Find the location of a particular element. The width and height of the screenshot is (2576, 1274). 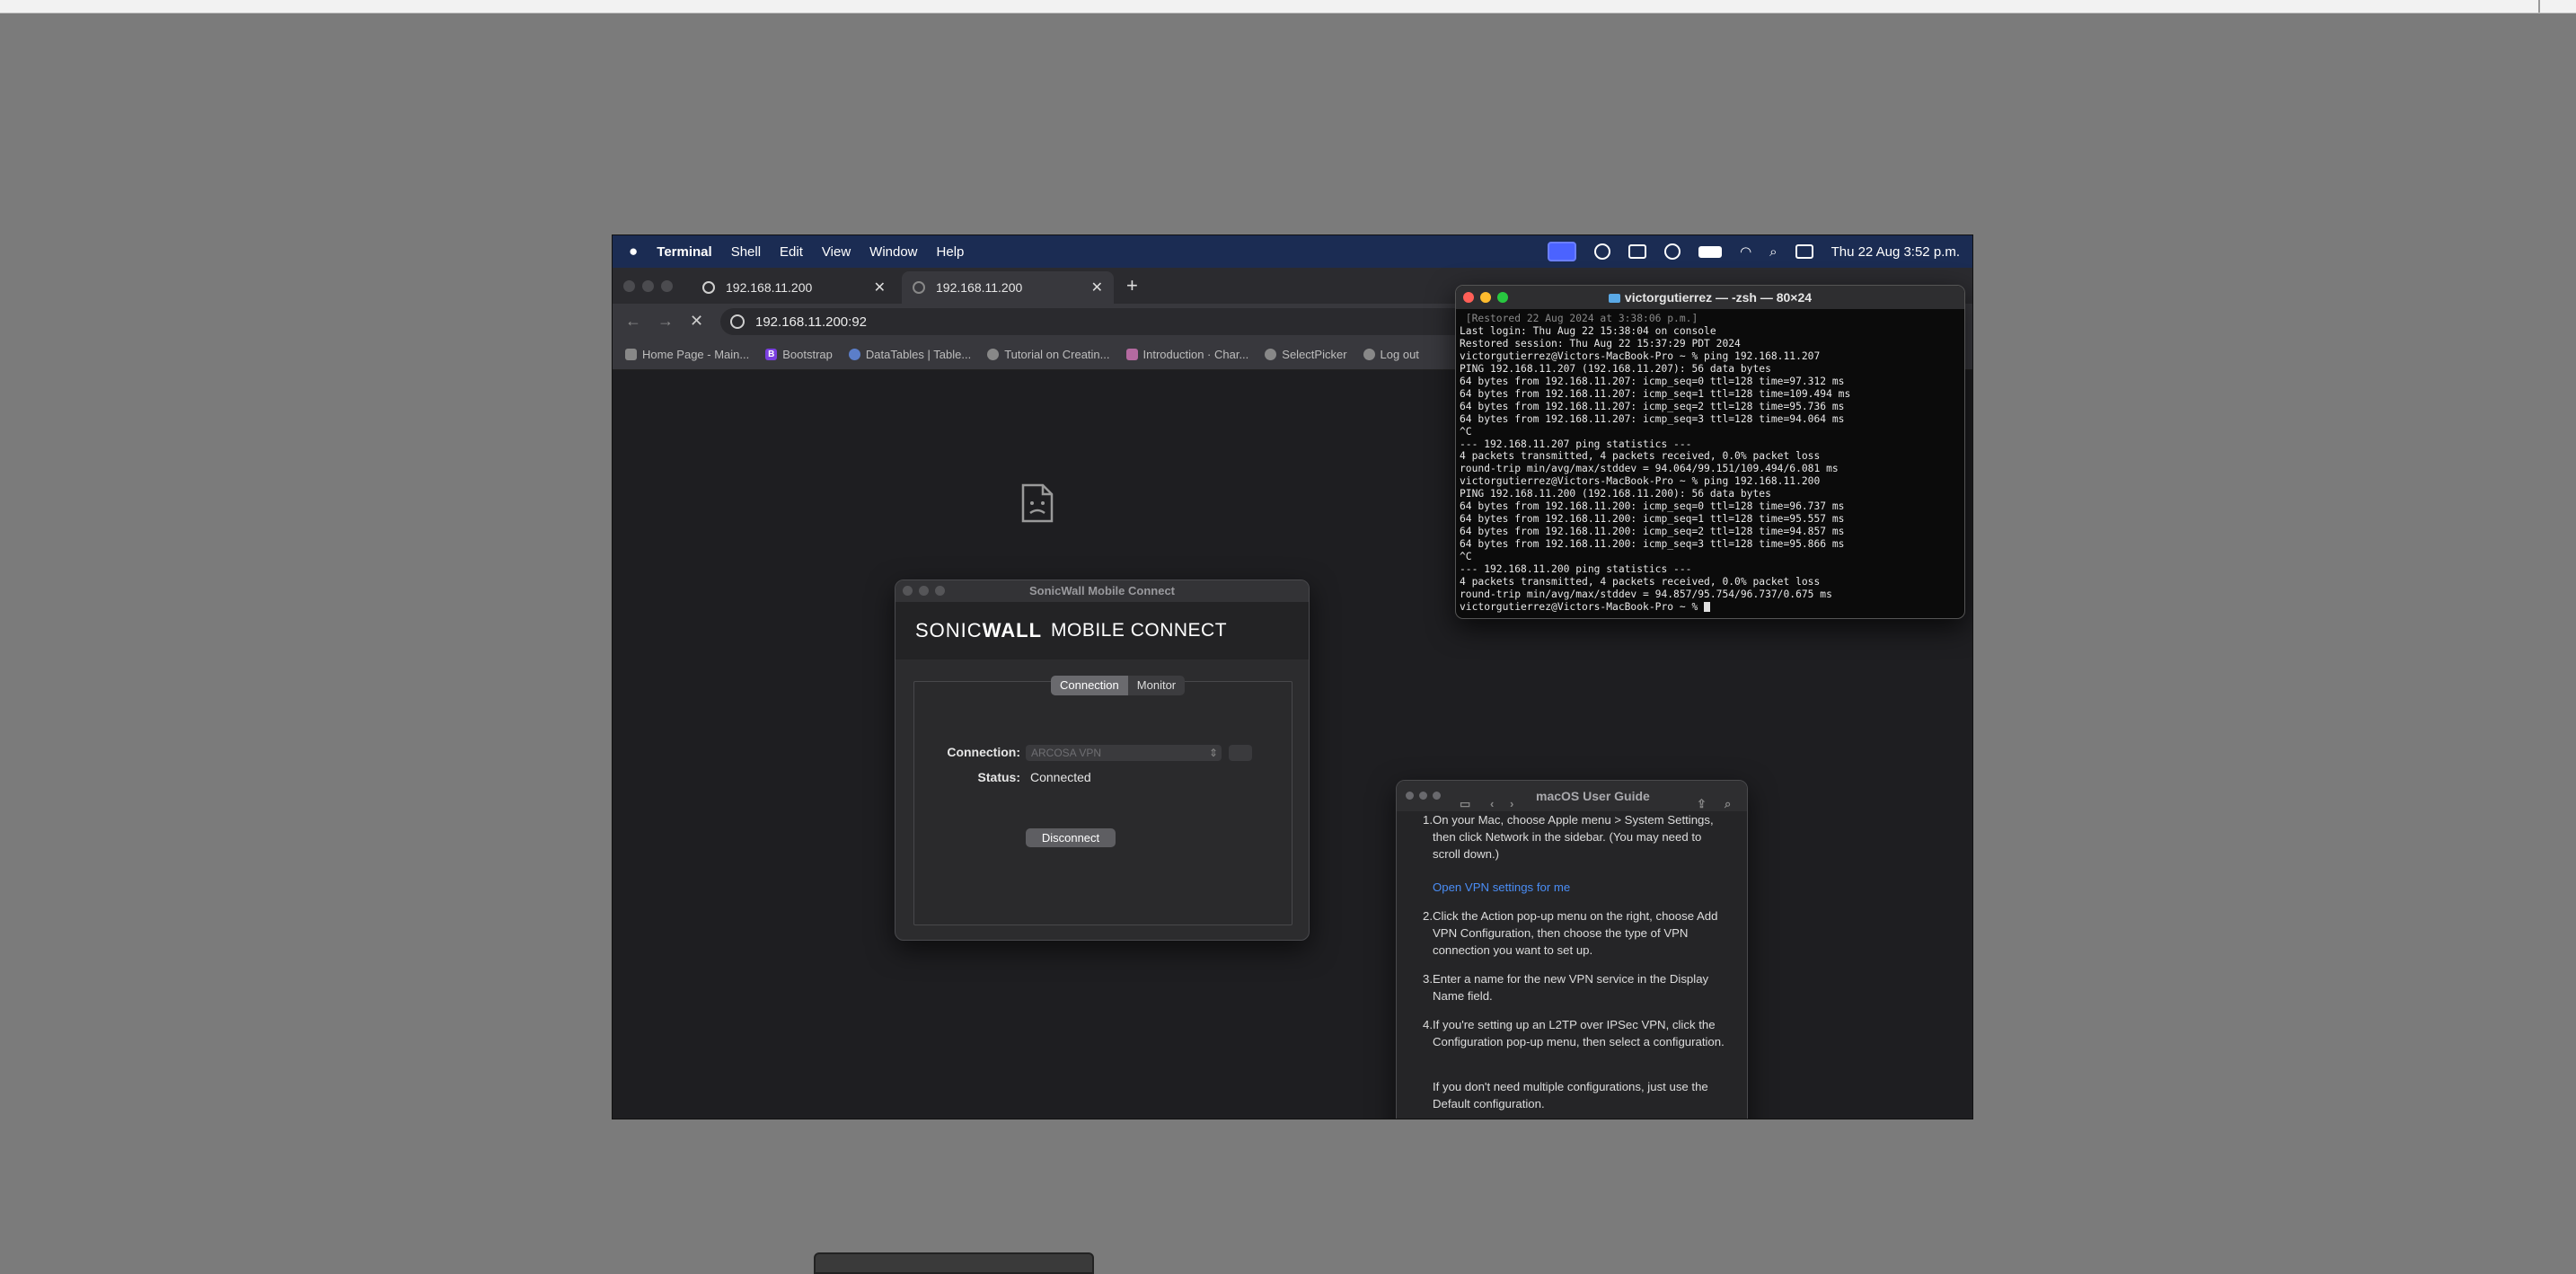

browser-tab-1: 192.168.11.200 ✕ is located at coordinates (794, 288).